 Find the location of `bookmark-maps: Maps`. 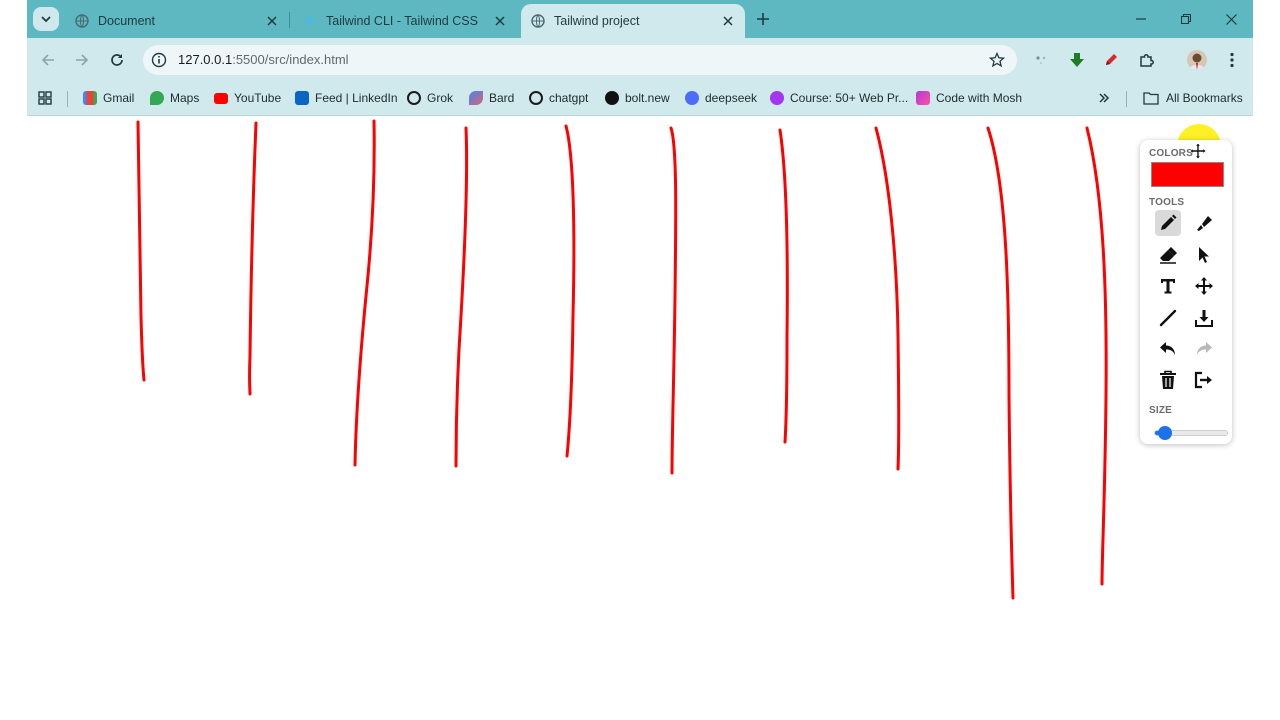

bookmark-maps: Maps is located at coordinates (174, 98).